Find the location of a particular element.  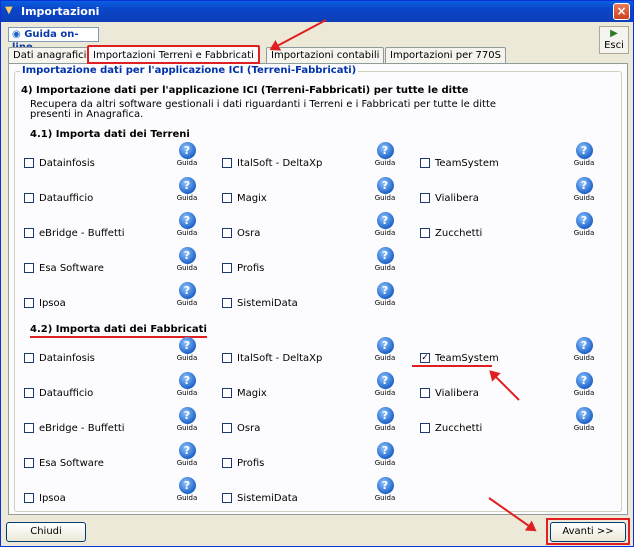

checkbox-label: TeamSystem is located at coordinates (467, 358).